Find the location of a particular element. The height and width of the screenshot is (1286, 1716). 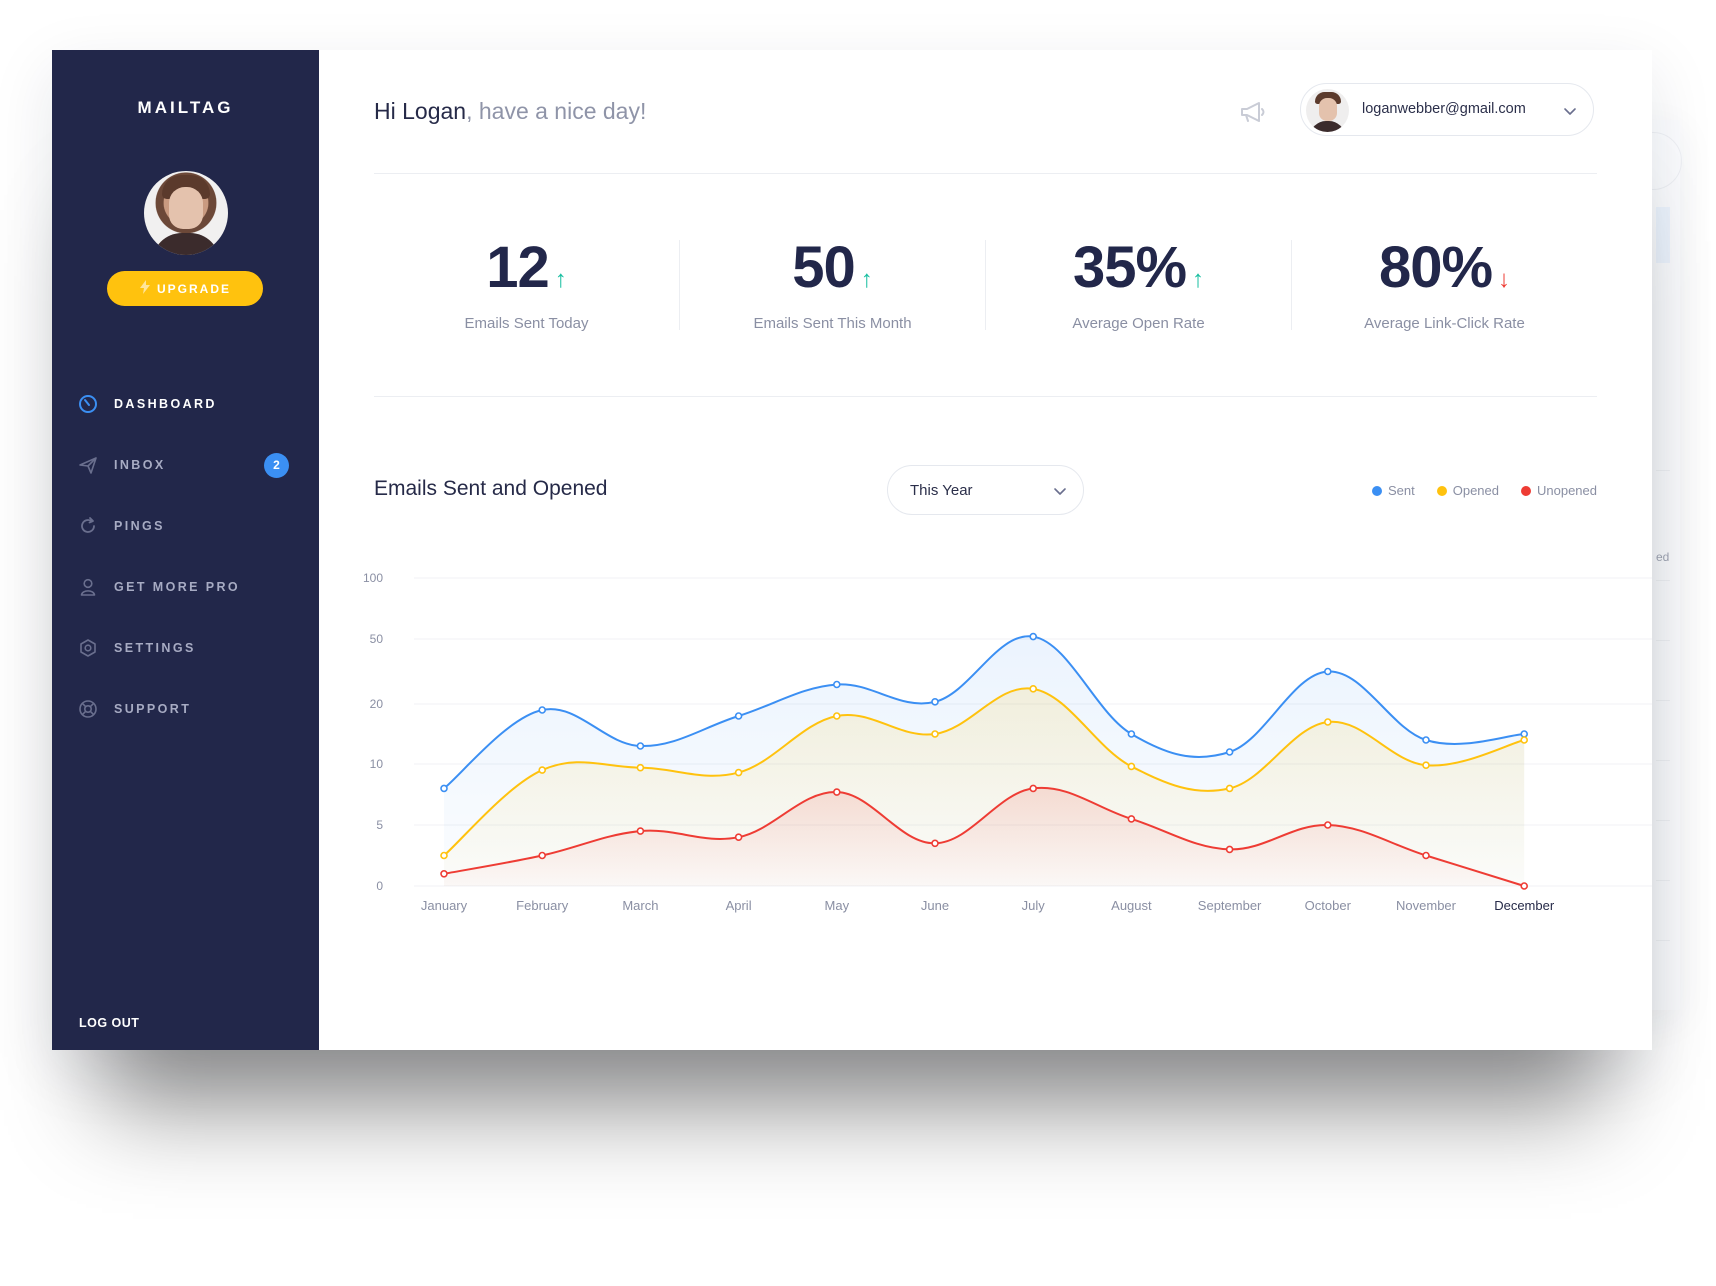

x-tick-label: October is located at coordinates (1328, 905).